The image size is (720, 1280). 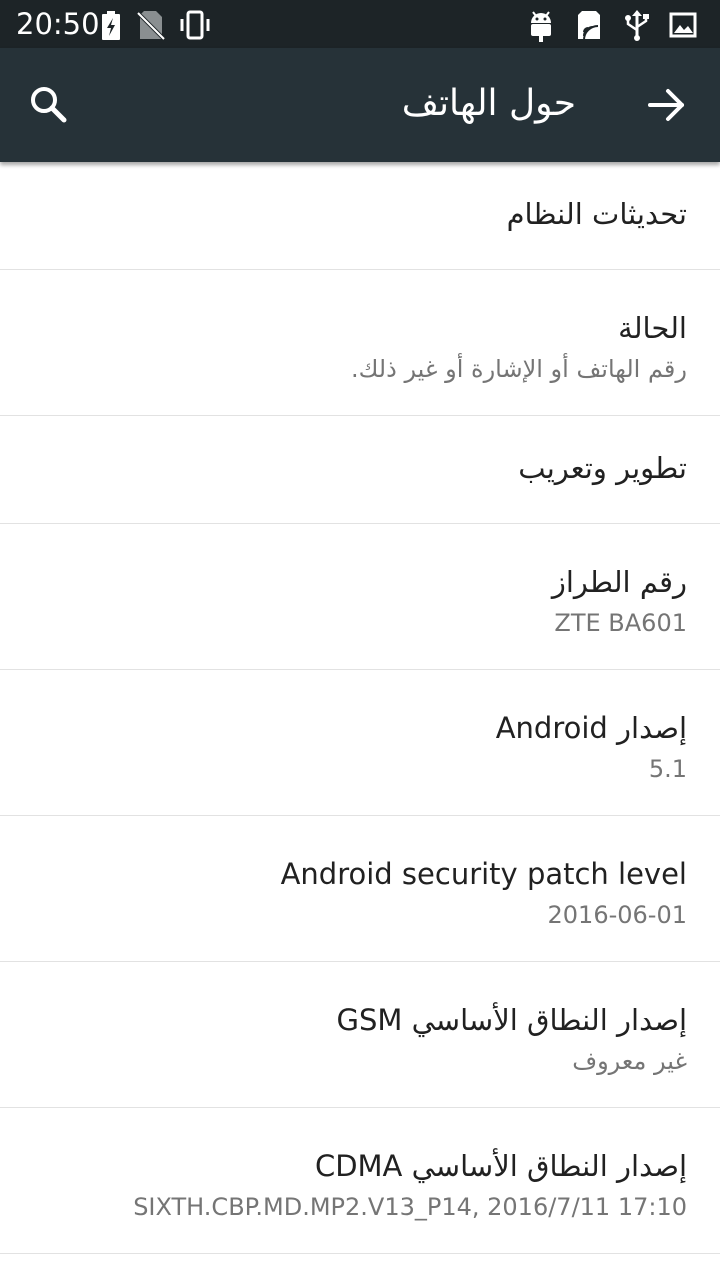 What do you see at coordinates (360, 216) in the screenshot?
I see `list-item-system-updates: تحديثات النظام` at bounding box center [360, 216].